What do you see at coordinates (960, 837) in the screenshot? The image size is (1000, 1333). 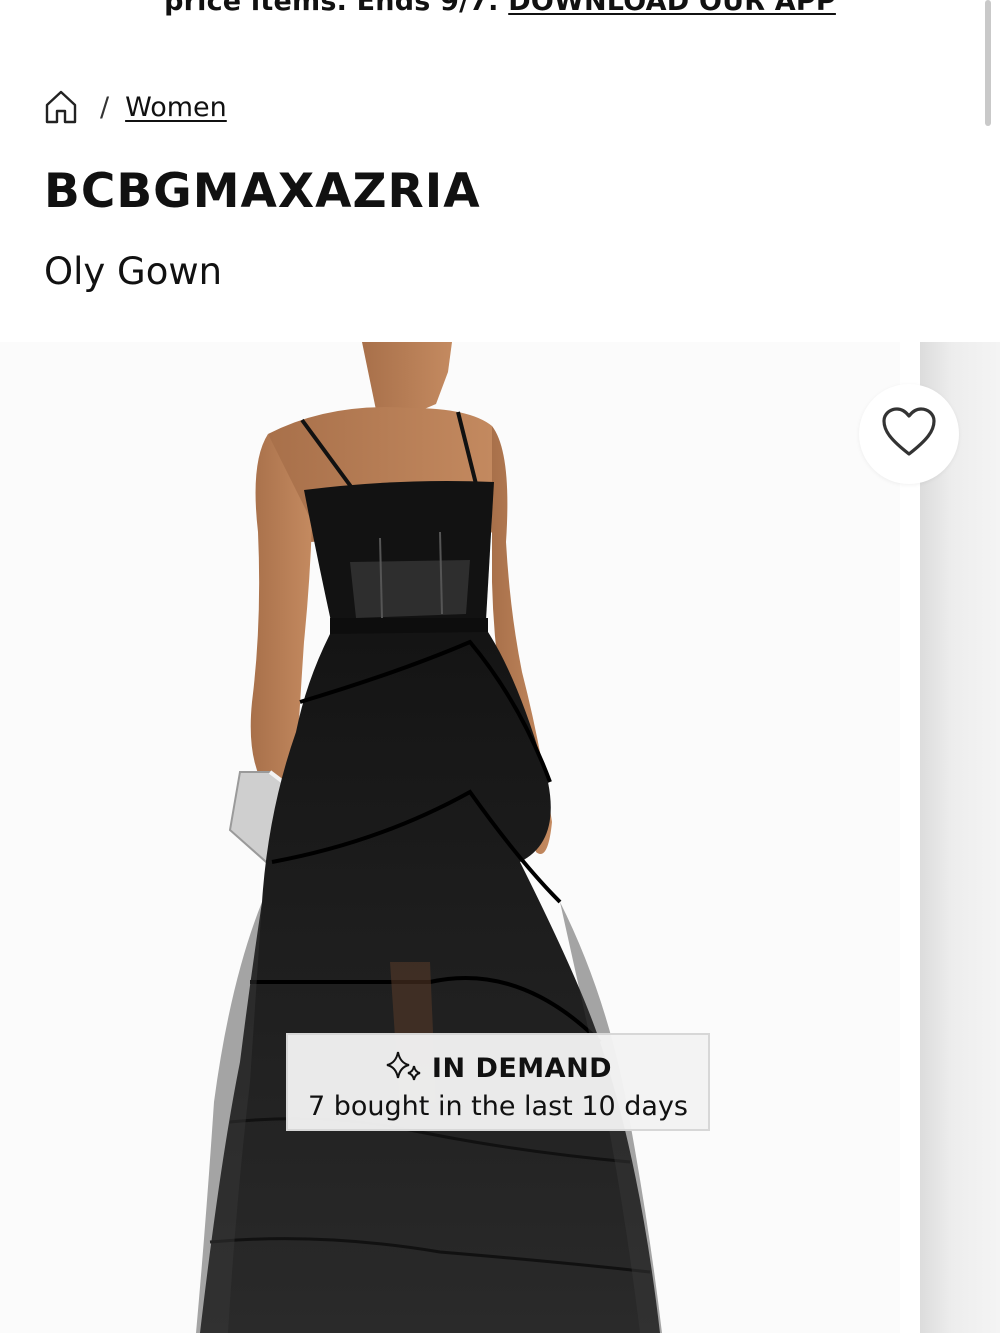 I see `product-photo-next` at bounding box center [960, 837].